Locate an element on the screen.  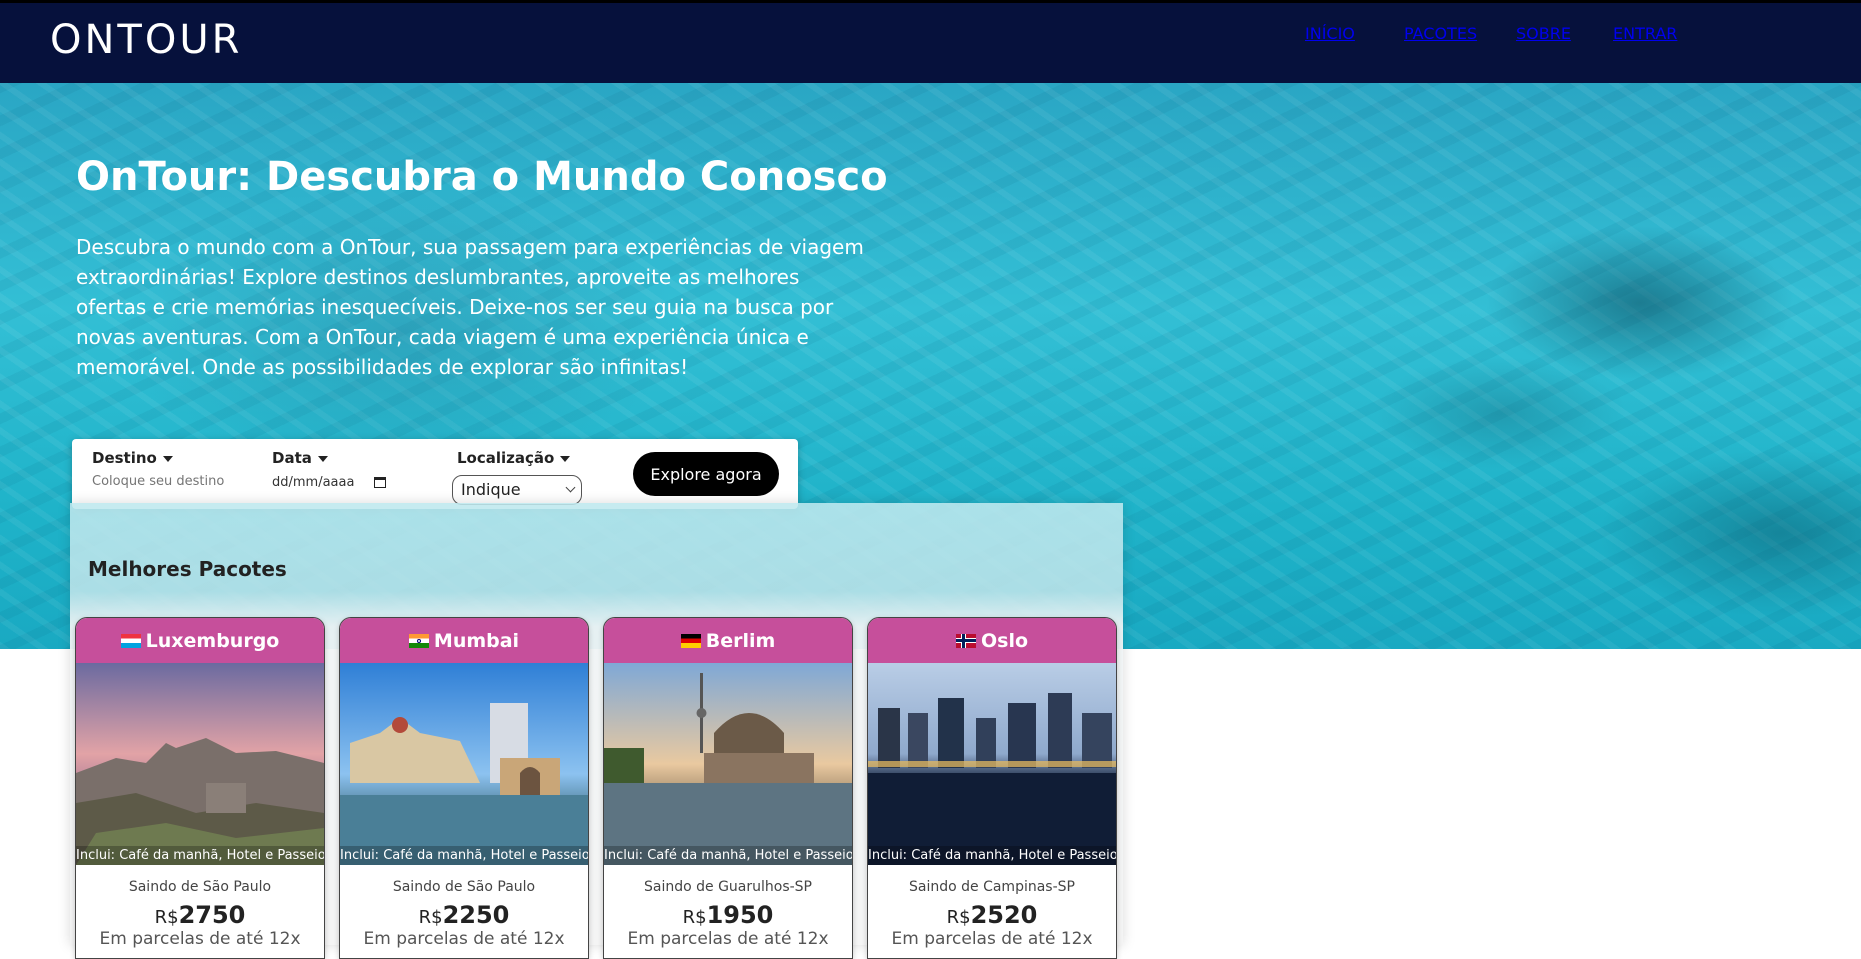
nav-sobre: SOBRE is located at coordinates (1543, 33).